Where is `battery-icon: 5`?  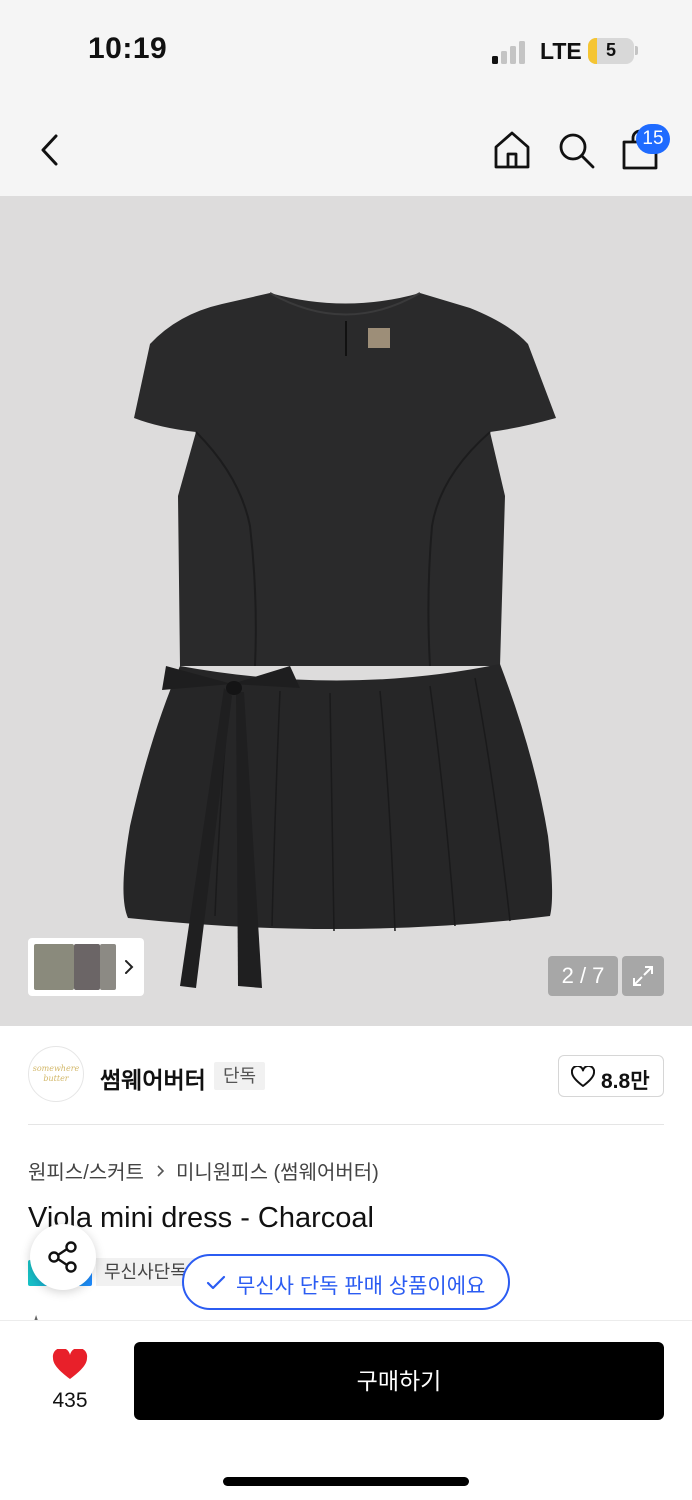
battery-icon: 5 is located at coordinates (611, 51).